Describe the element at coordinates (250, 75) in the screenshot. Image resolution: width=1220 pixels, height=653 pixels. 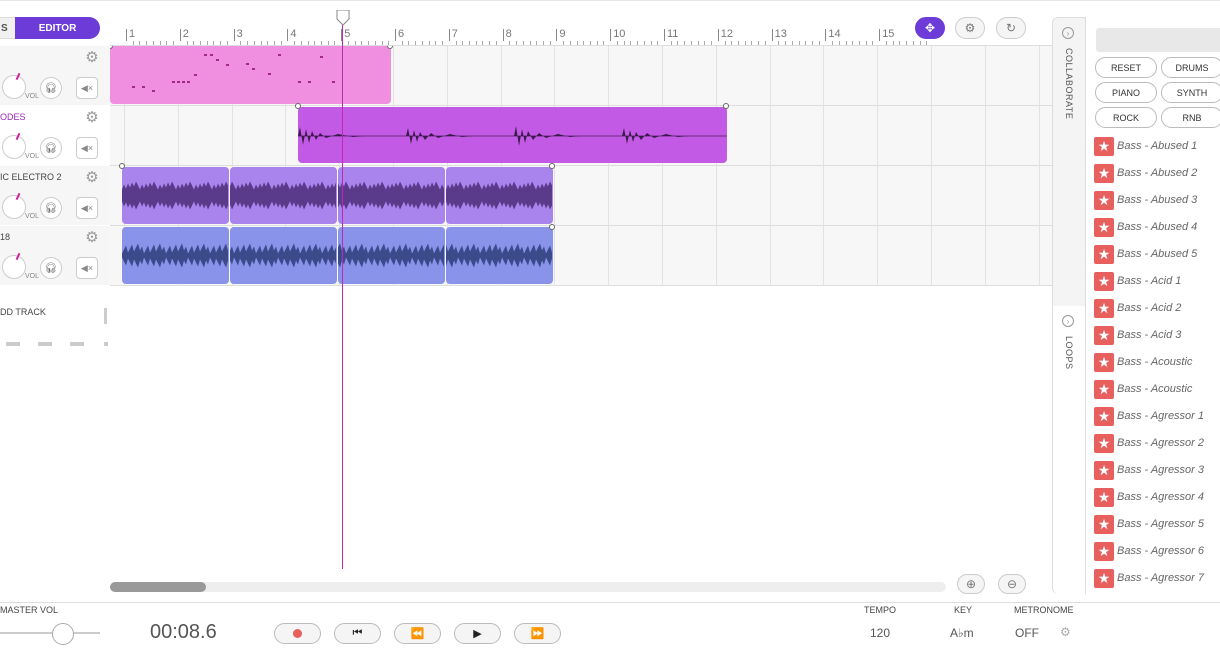
I see `midi-clip` at that location.